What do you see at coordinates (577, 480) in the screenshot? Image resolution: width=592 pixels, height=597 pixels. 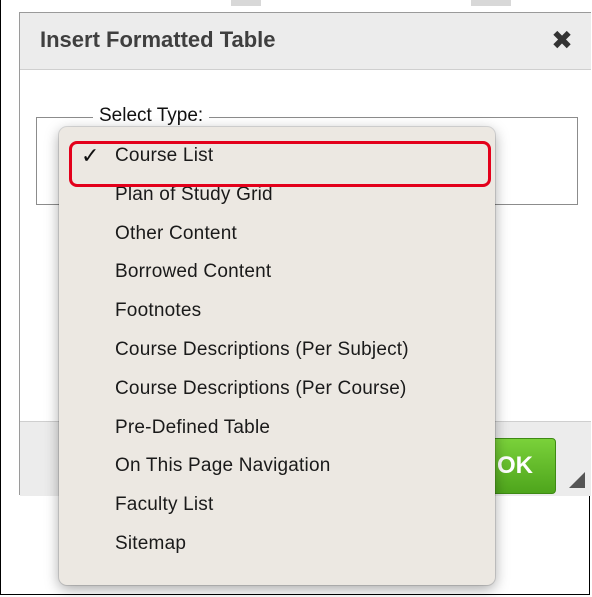 I see `resize-grip-icon` at bounding box center [577, 480].